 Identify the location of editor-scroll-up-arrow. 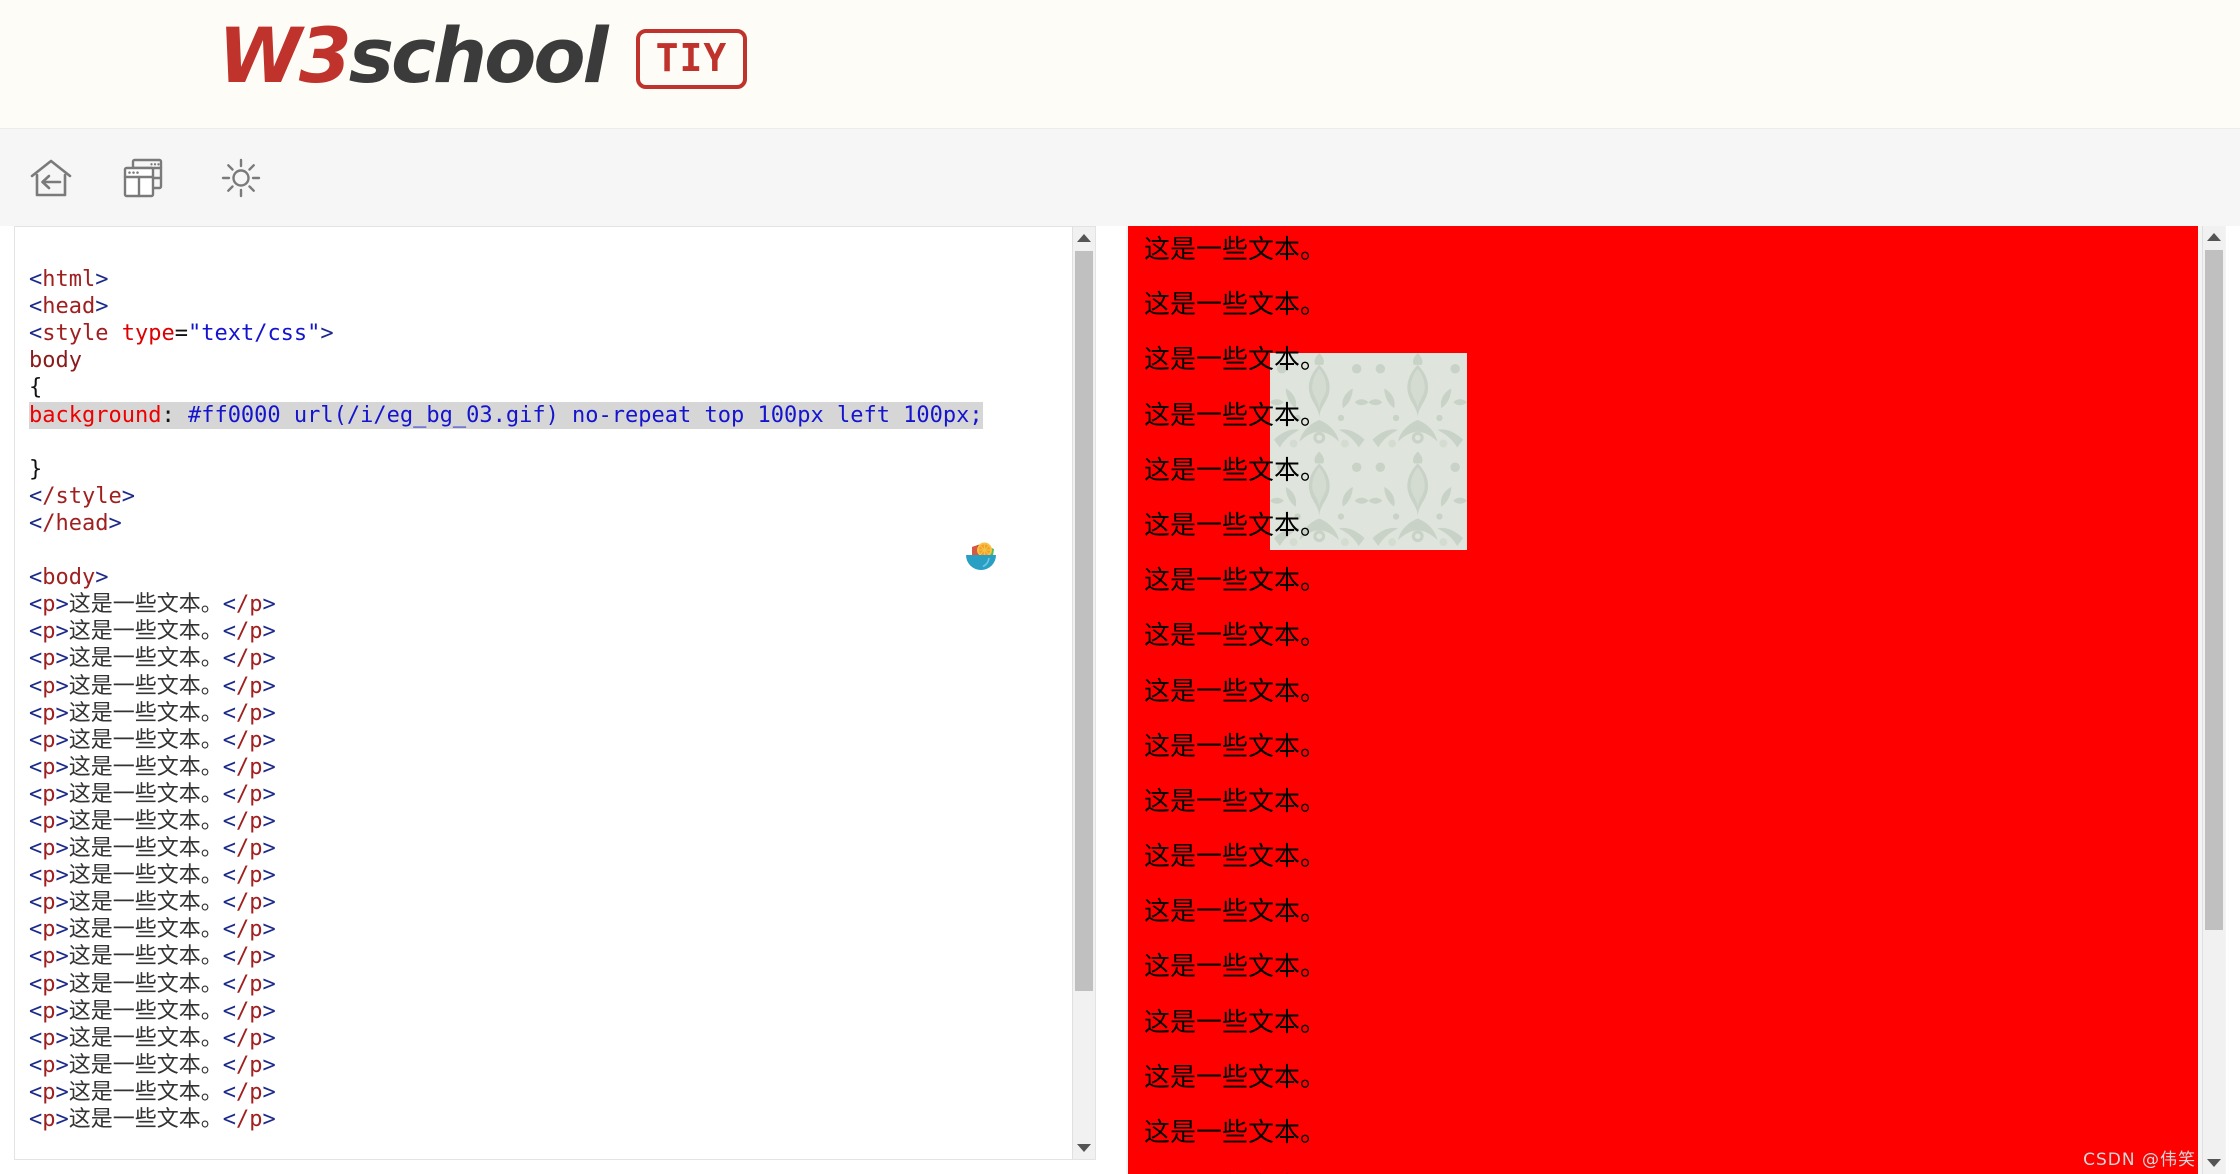
(1084, 238).